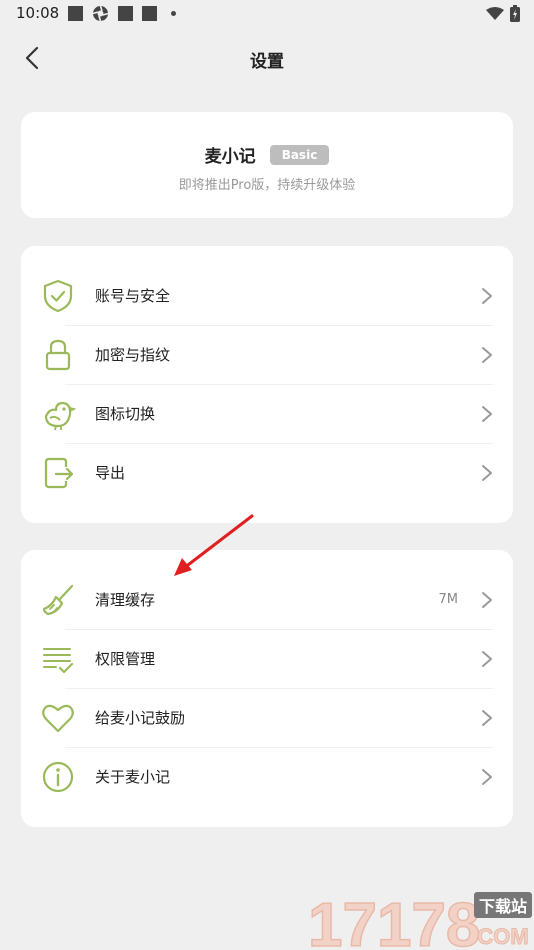 The height and width of the screenshot is (950, 534). Describe the element at coordinates (394, 920) in the screenshot. I see `watermark-number: 17178` at that location.